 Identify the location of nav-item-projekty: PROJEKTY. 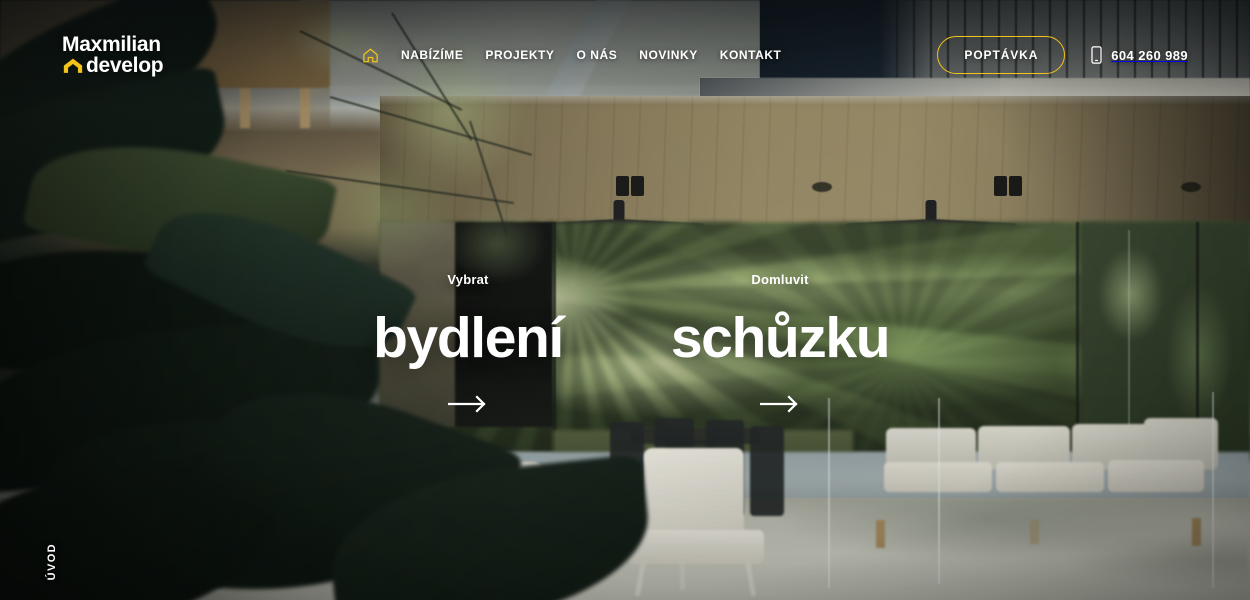
(519, 55).